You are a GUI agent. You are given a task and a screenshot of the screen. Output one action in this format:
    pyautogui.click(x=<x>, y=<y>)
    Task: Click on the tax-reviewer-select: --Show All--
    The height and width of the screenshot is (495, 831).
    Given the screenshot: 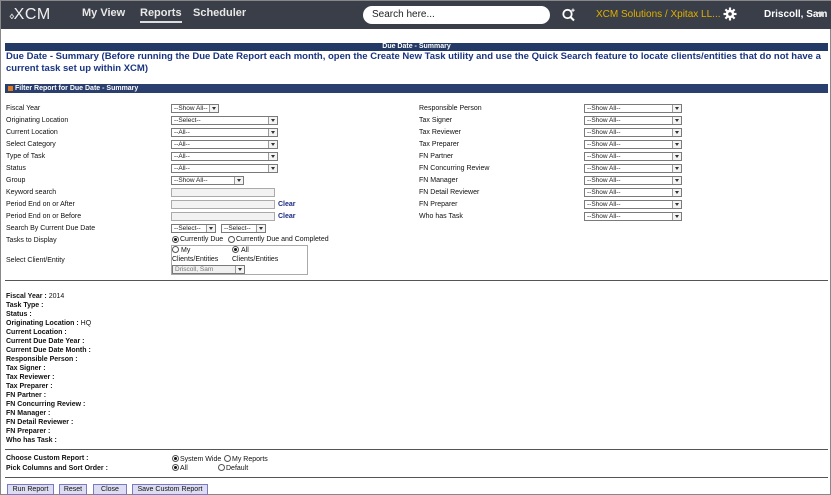 What is the action you would take?
    pyautogui.click(x=633, y=132)
    